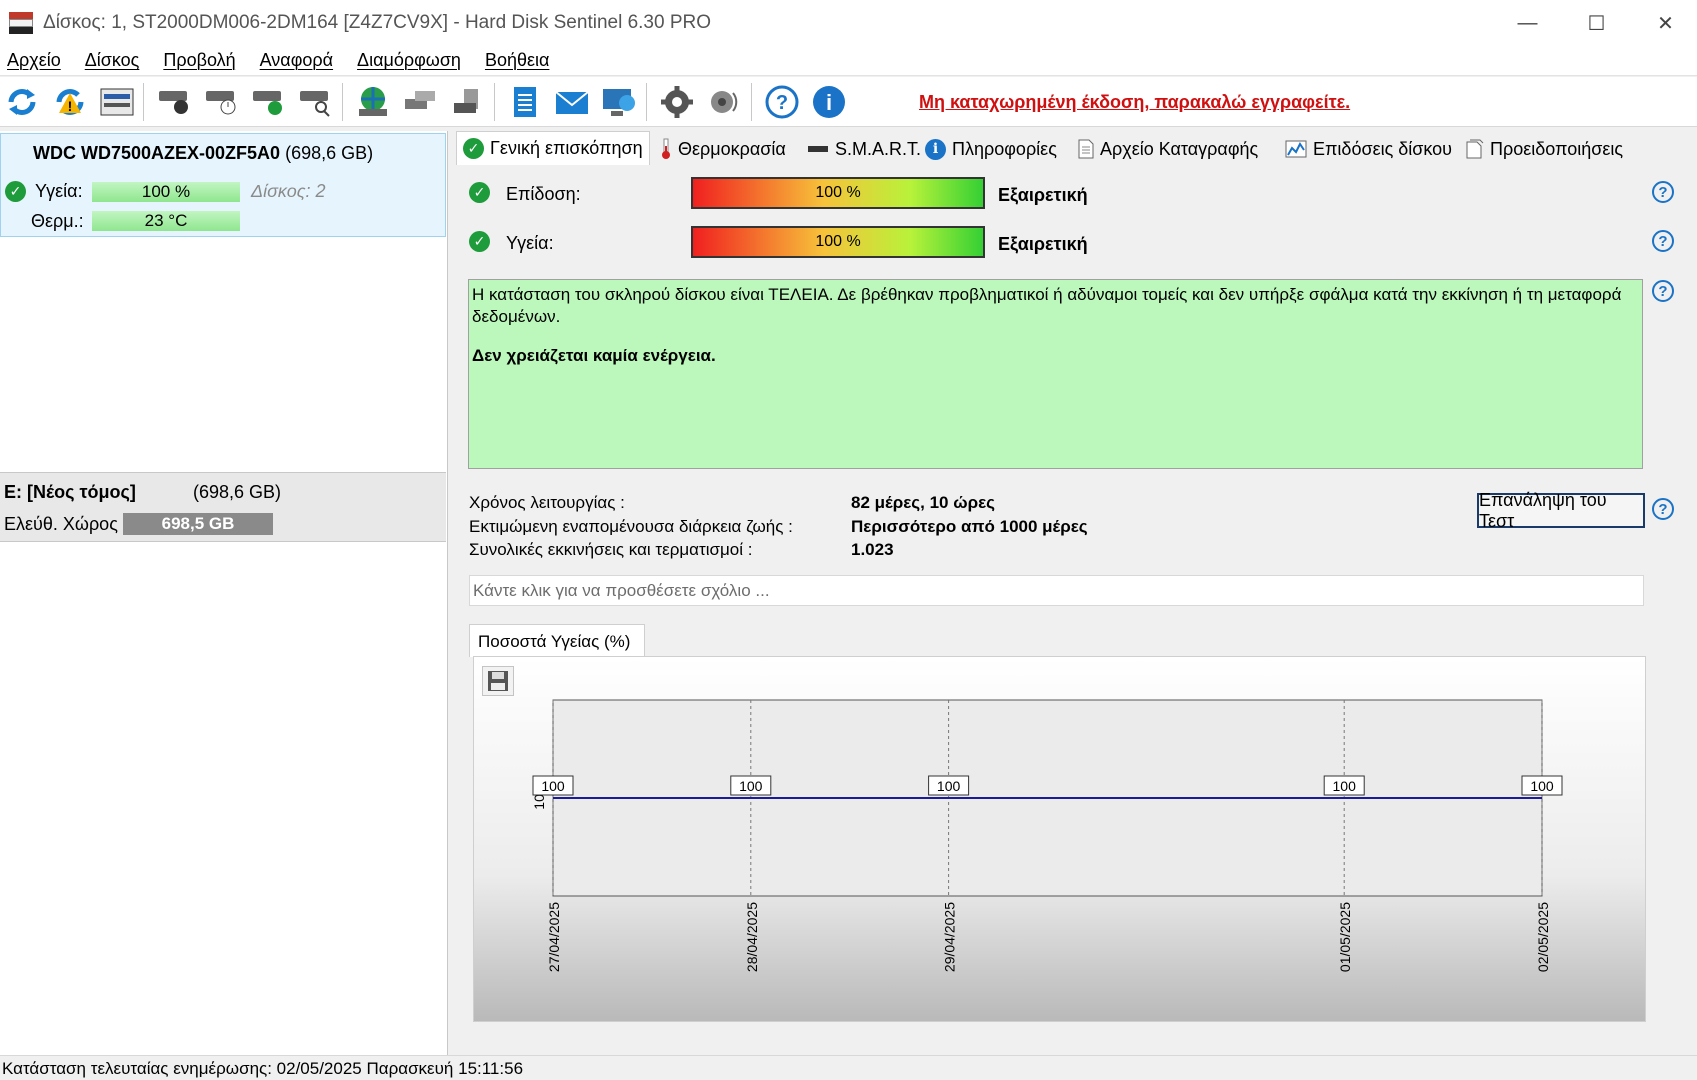 The image size is (1697, 1080). What do you see at coordinates (373, 102) in the screenshot?
I see `network-icon` at bounding box center [373, 102].